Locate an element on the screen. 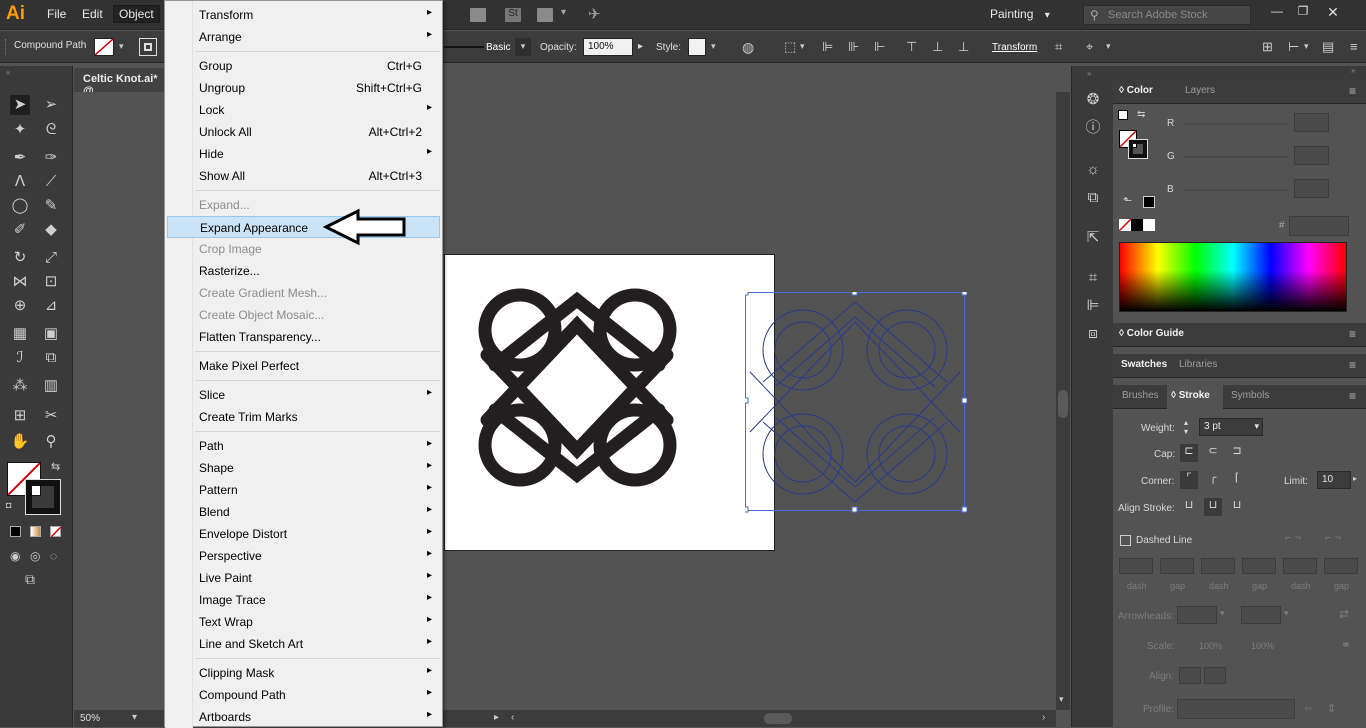 The height and width of the screenshot is (728, 1366). swap-arrowheads-icon: ⇄ is located at coordinates (1344, 614).